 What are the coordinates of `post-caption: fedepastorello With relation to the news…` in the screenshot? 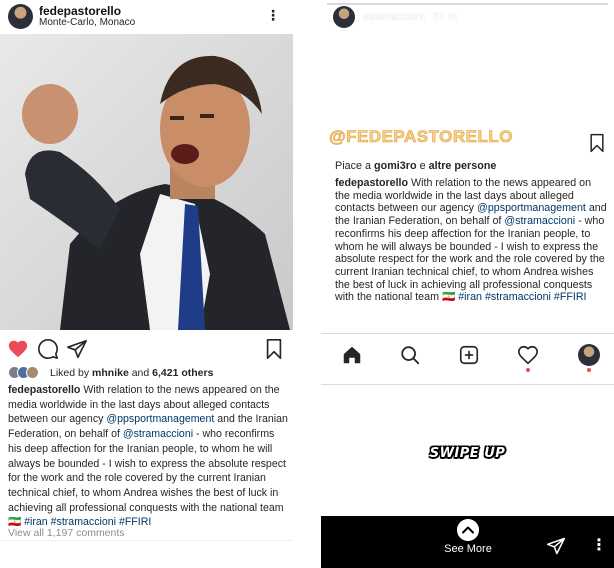 It's located at (148, 456).